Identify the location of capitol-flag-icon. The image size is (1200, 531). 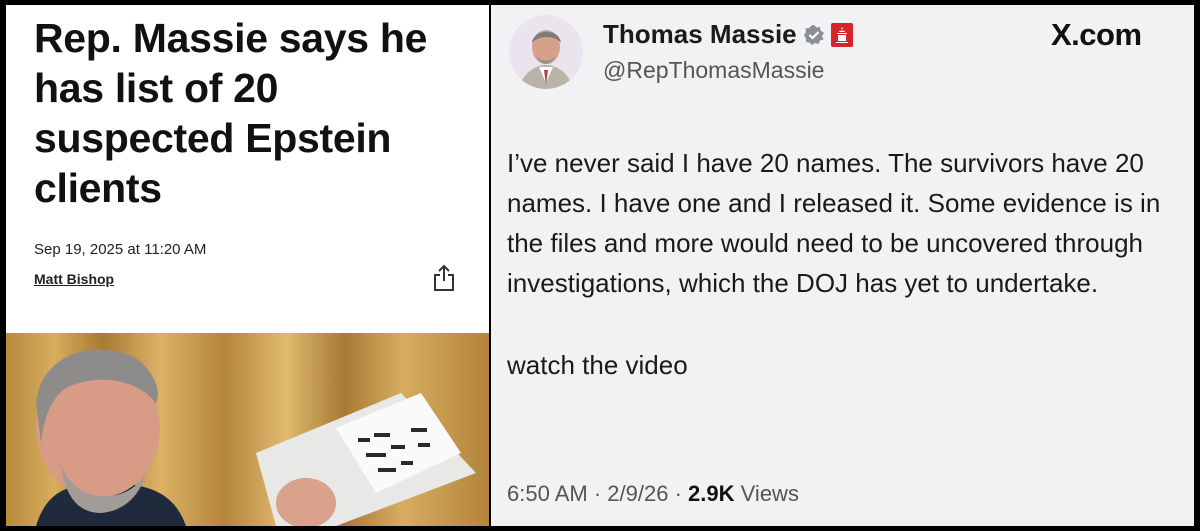
(841, 34).